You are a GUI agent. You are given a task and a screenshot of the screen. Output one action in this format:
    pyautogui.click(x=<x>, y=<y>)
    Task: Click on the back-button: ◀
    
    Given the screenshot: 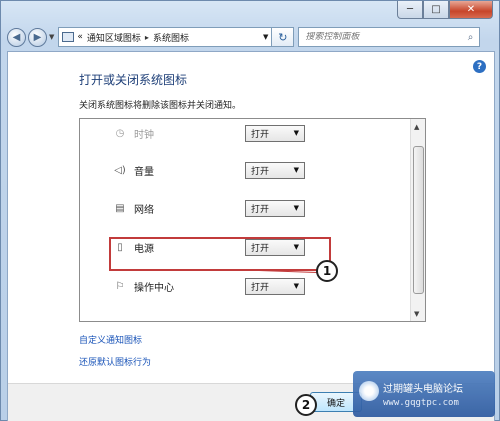 What is the action you would take?
    pyautogui.click(x=16, y=37)
    